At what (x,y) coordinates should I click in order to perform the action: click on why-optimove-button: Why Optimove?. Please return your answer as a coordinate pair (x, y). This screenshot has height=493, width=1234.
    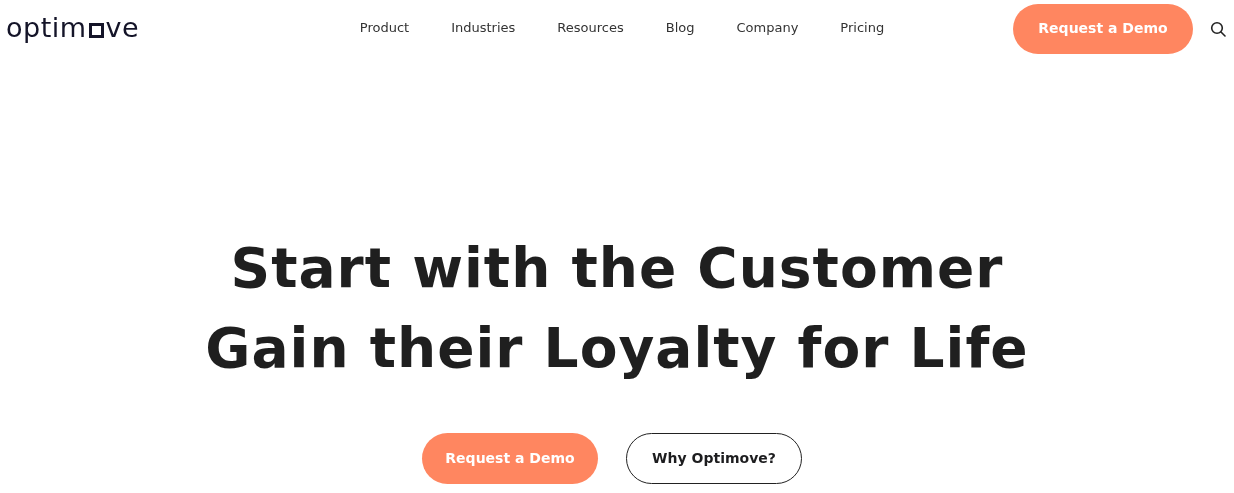
    Looking at the image, I should click on (714, 458).